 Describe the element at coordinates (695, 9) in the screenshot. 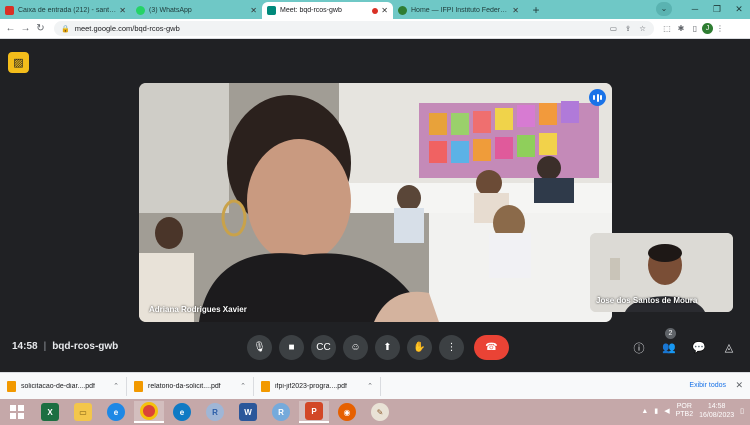

I see `minimize-icon: ─` at that location.